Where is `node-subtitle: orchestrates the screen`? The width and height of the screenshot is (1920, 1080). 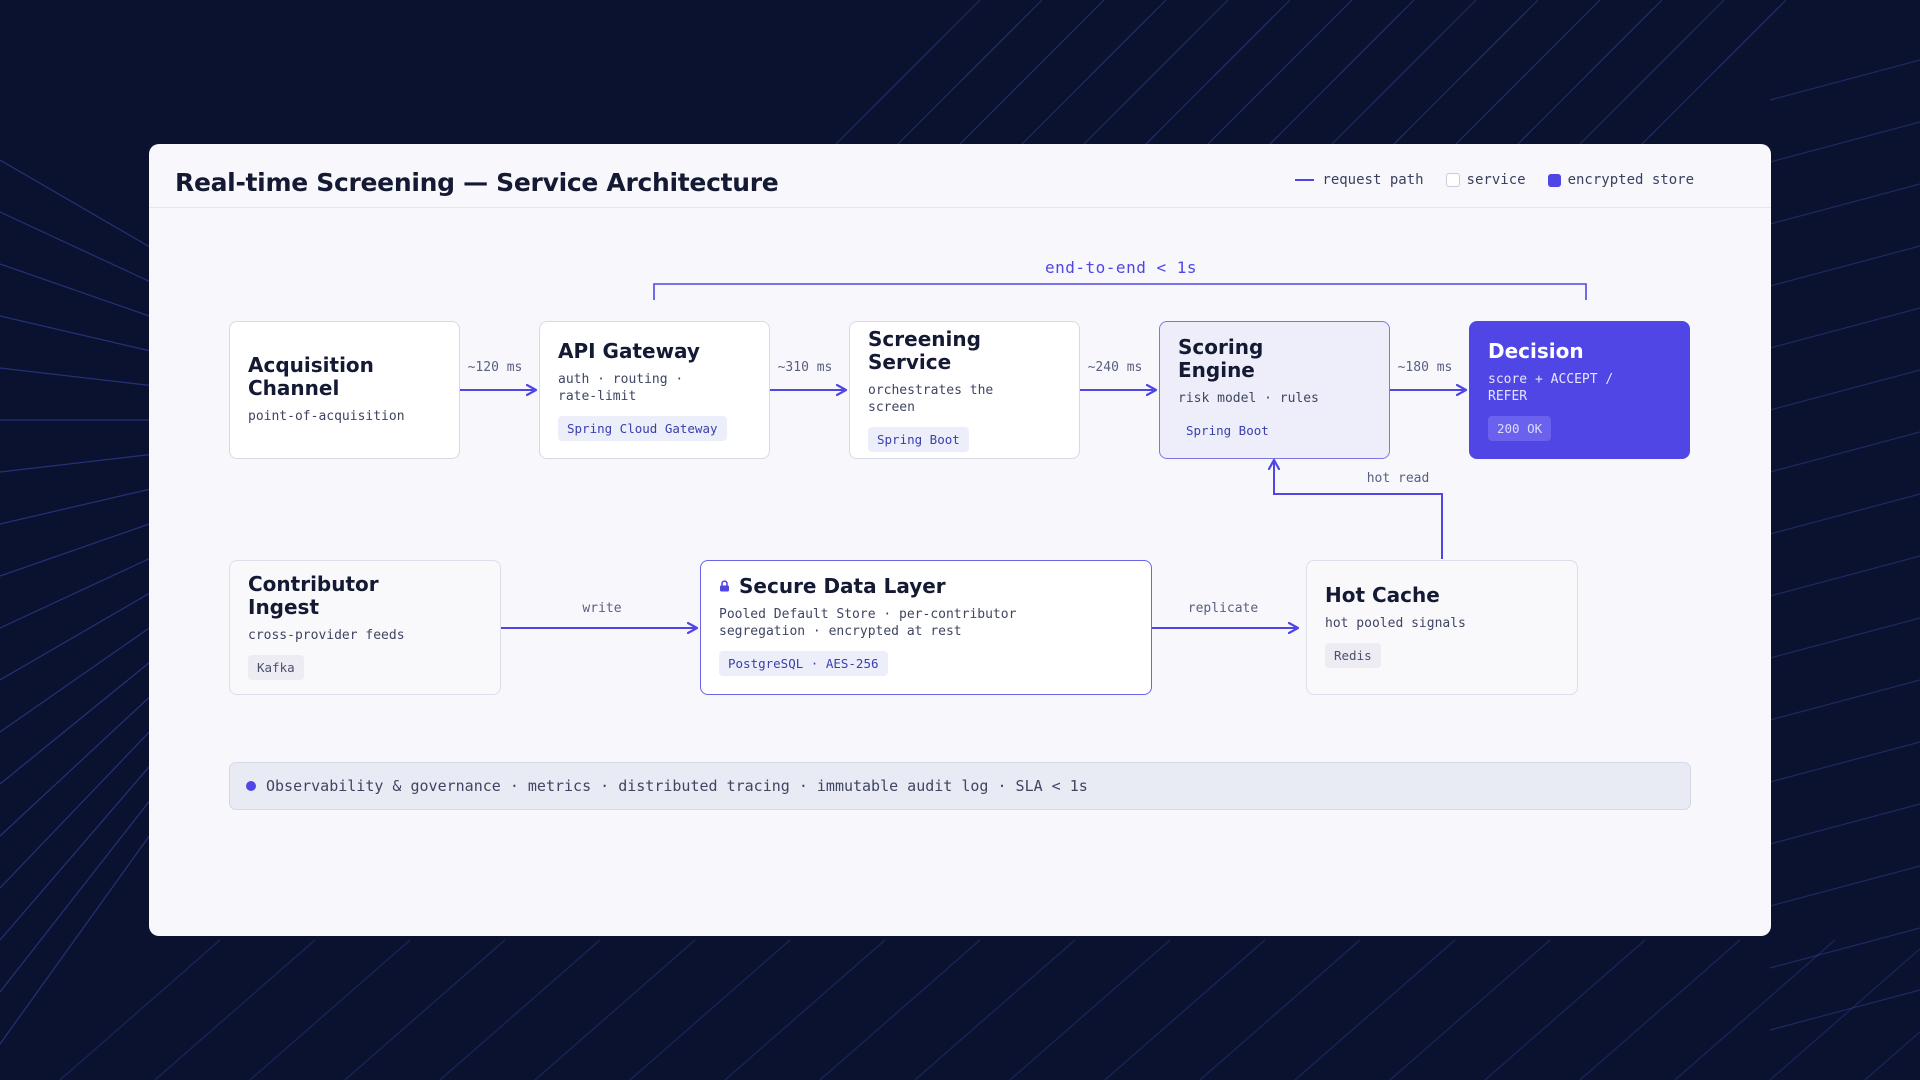
node-subtitle: orchestrates the screen is located at coordinates (931, 399).